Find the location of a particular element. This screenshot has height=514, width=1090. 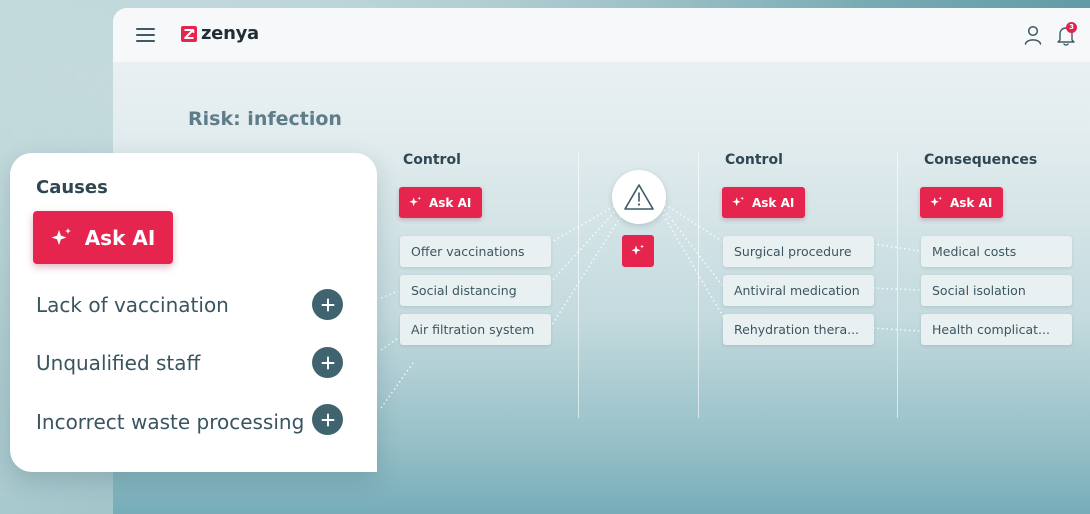

hazard-ask-ai-button is located at coordinates (638, 251).